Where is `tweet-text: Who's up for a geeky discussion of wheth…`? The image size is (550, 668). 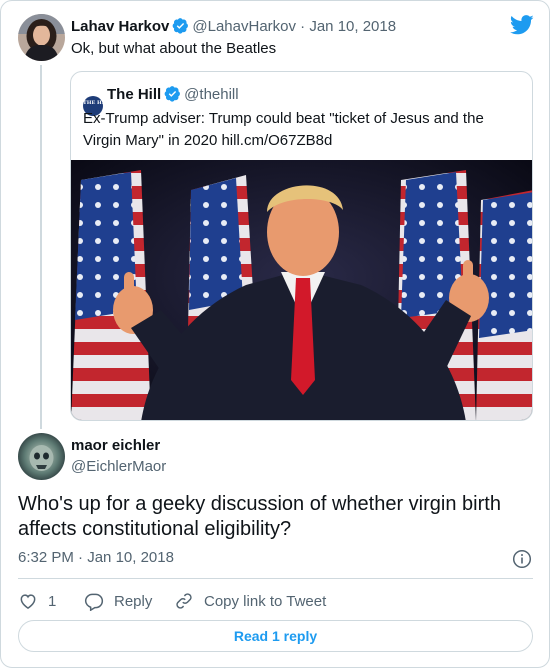
tweet-text: Who's up for a geeky discussion of wheth… is located at coordinates (259, 516).